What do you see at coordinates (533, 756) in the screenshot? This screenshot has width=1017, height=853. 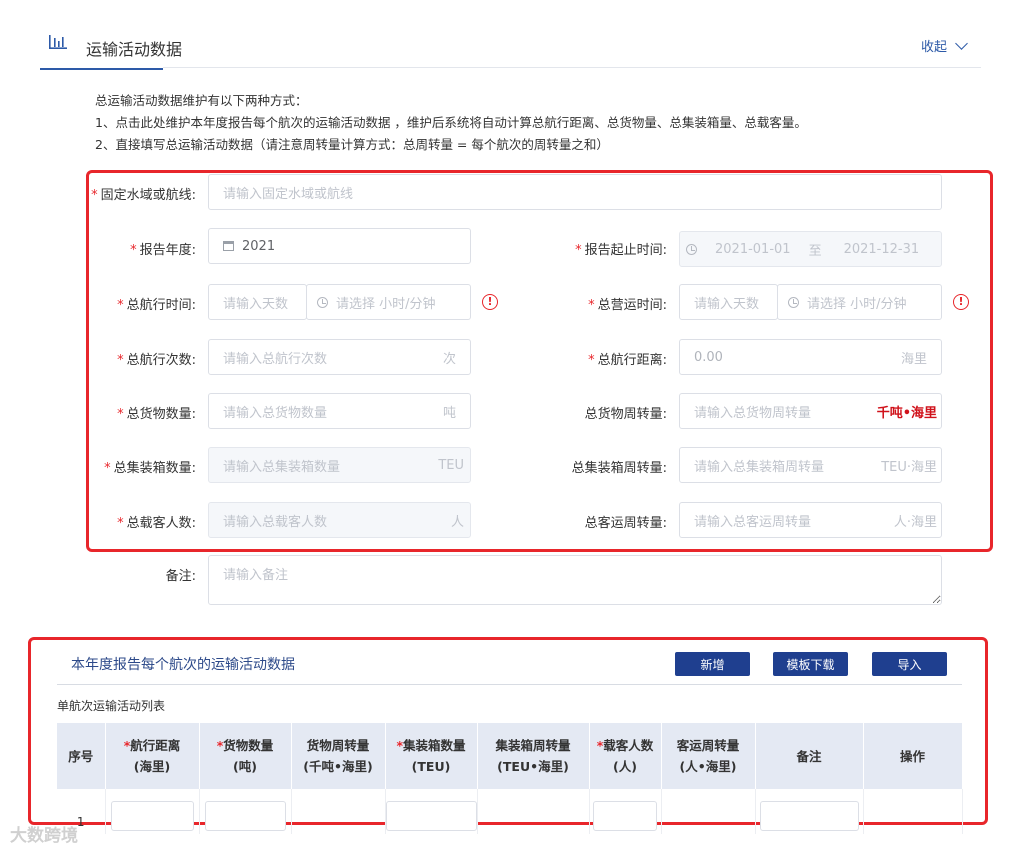 I see `column-header: 集装箱周转量 (TEU•海里)` at bounding box center [533, 756].